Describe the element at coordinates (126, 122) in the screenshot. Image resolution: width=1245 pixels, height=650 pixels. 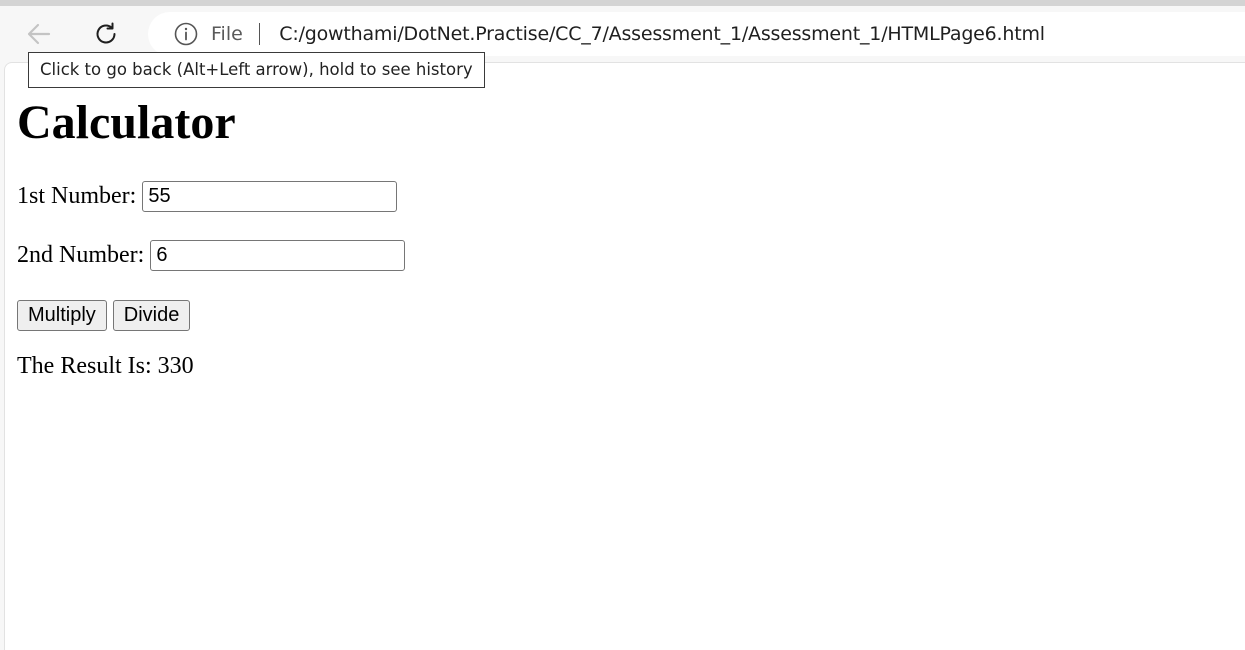
I see `page-title: Calculator` at that location.